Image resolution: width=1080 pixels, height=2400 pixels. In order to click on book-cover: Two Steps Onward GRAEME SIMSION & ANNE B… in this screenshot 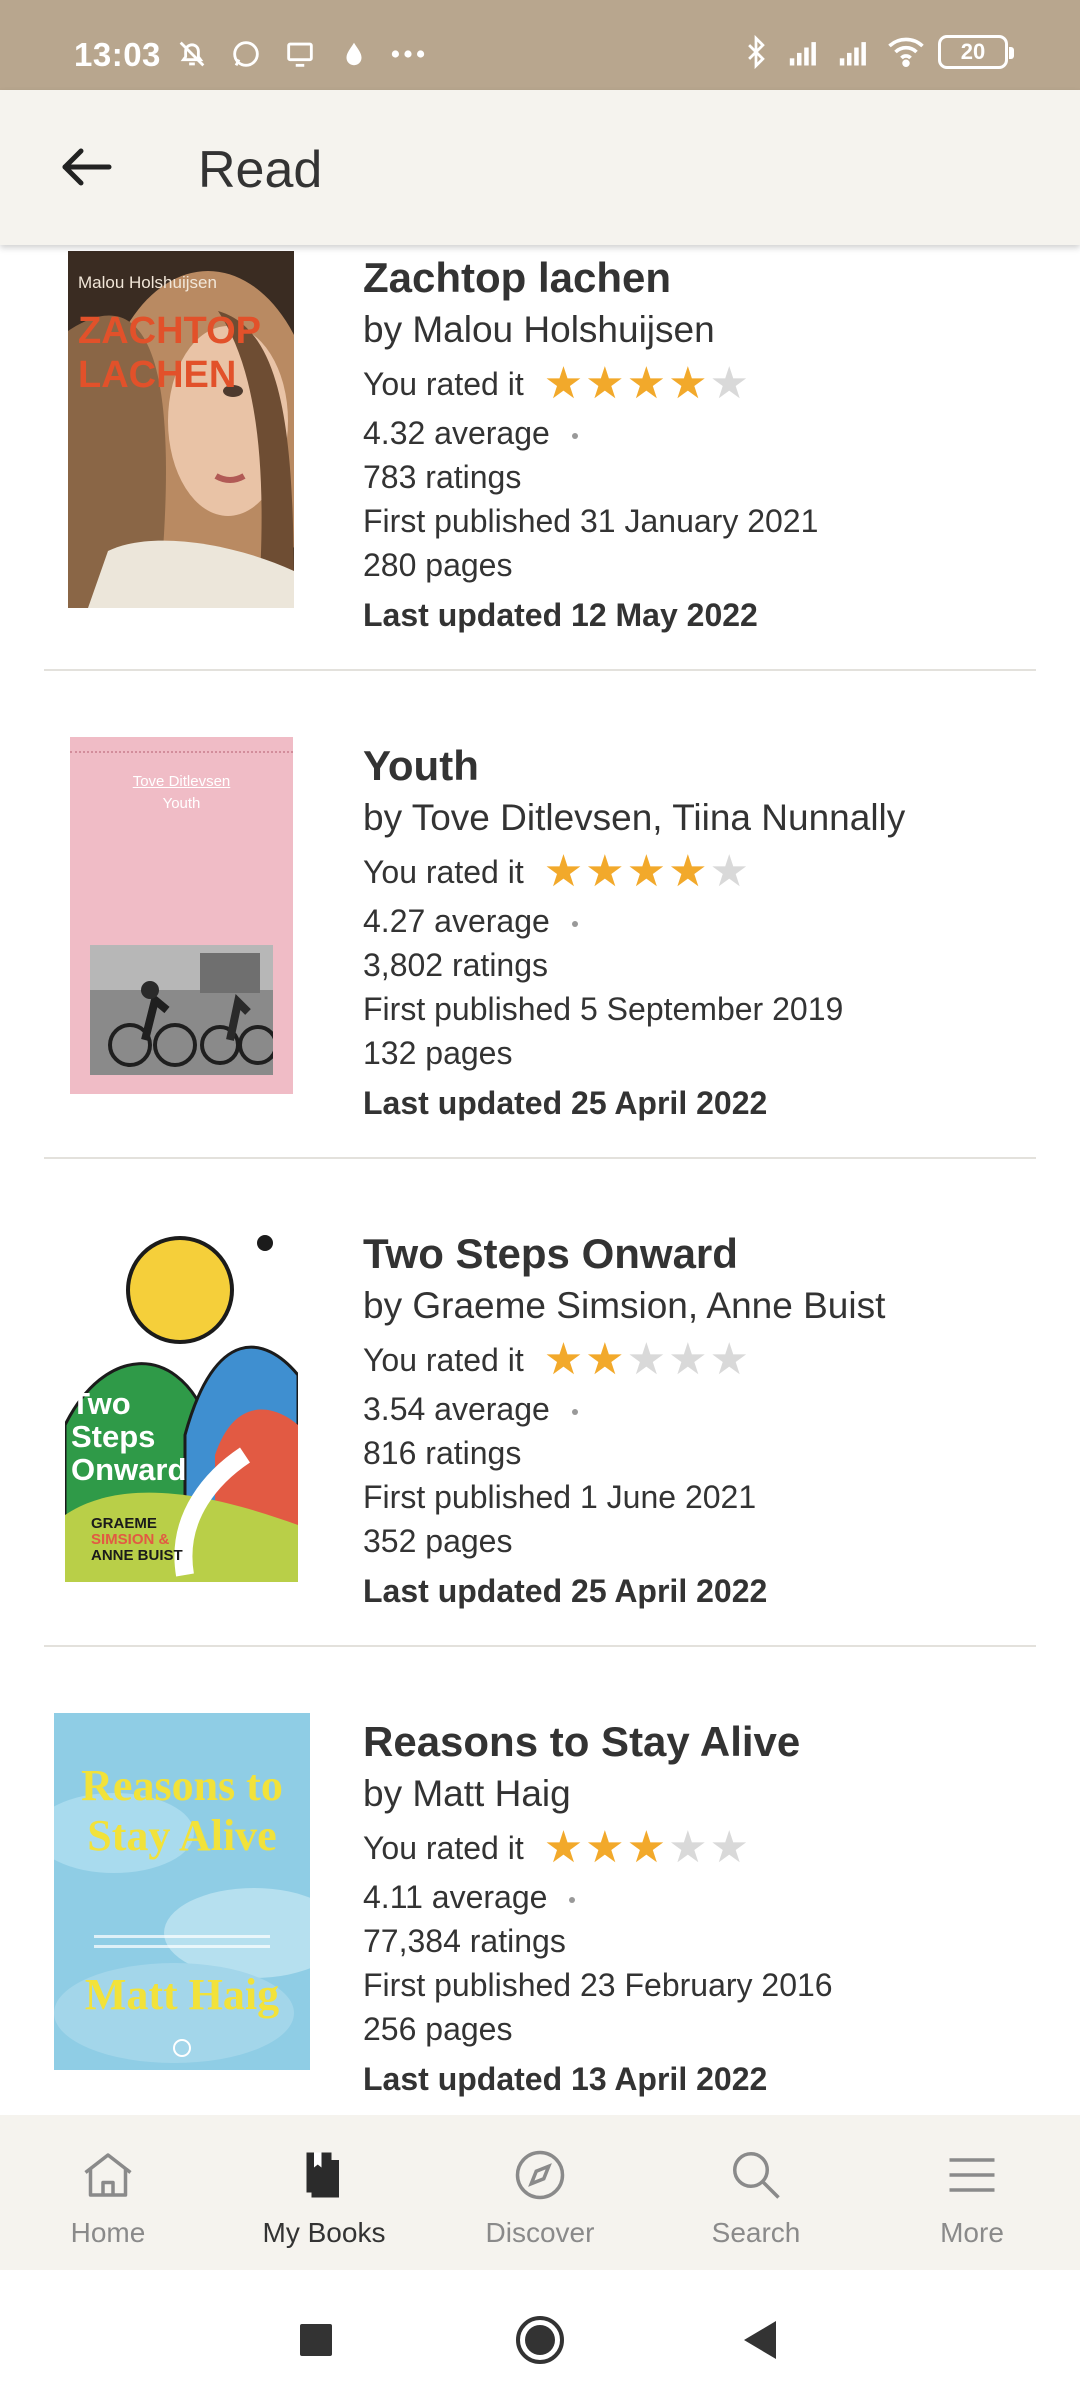, I will do `click(181, 1403)`.